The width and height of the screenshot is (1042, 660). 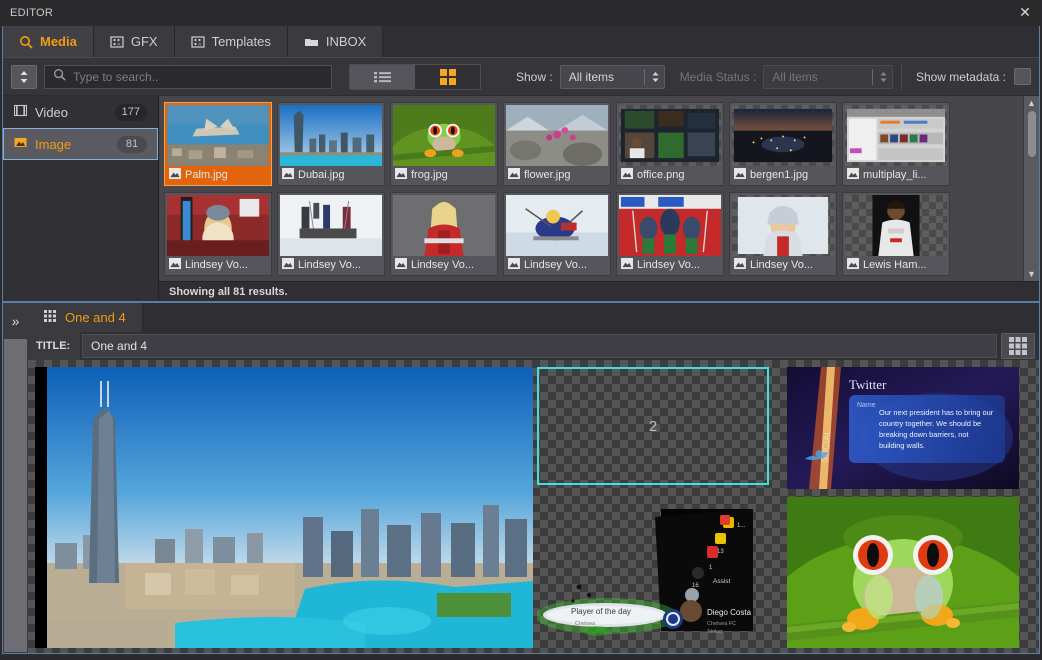 I want to click on media-status-value: All items, so click(x=795, y=76).